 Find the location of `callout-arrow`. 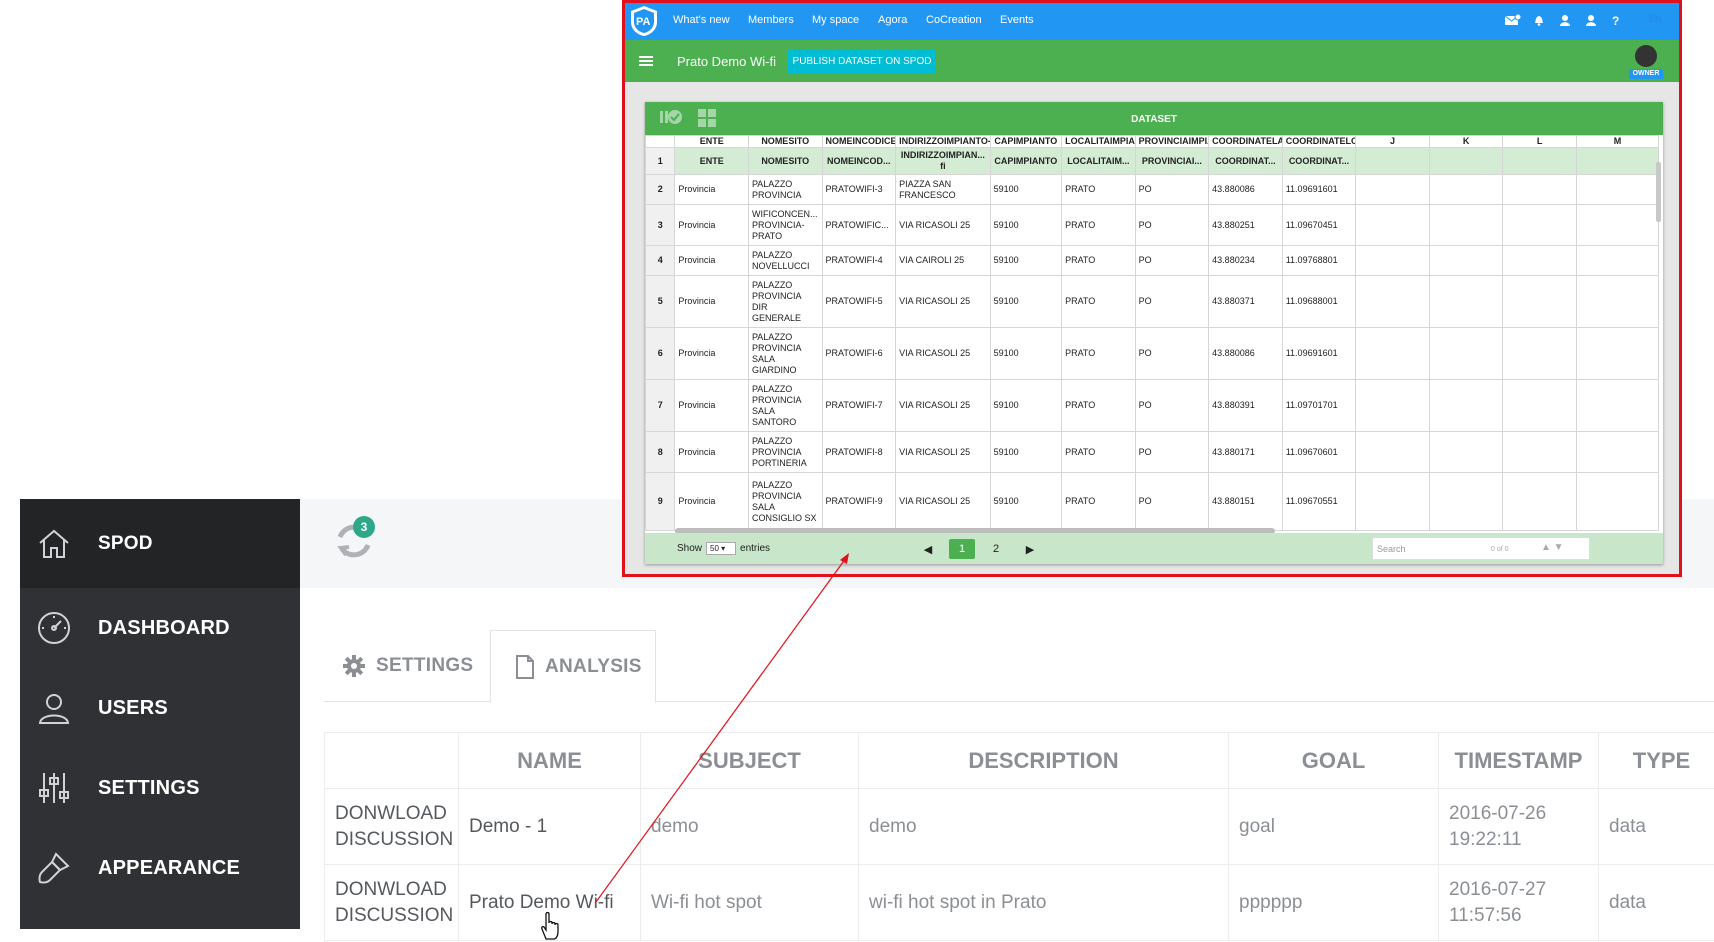

callout-arrow is located at coordinates (722, 728).